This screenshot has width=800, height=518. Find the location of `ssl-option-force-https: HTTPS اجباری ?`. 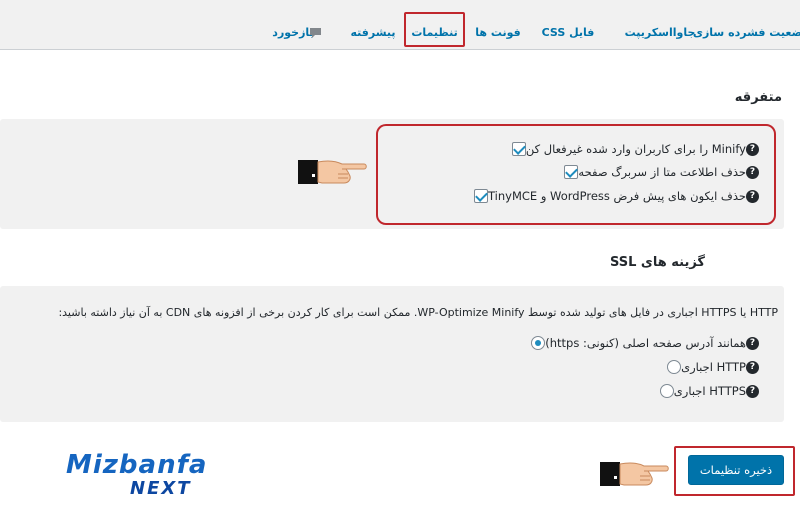

ssl-option-force-https: HTTPS اجباری ? is located at coordinates (709, 391).